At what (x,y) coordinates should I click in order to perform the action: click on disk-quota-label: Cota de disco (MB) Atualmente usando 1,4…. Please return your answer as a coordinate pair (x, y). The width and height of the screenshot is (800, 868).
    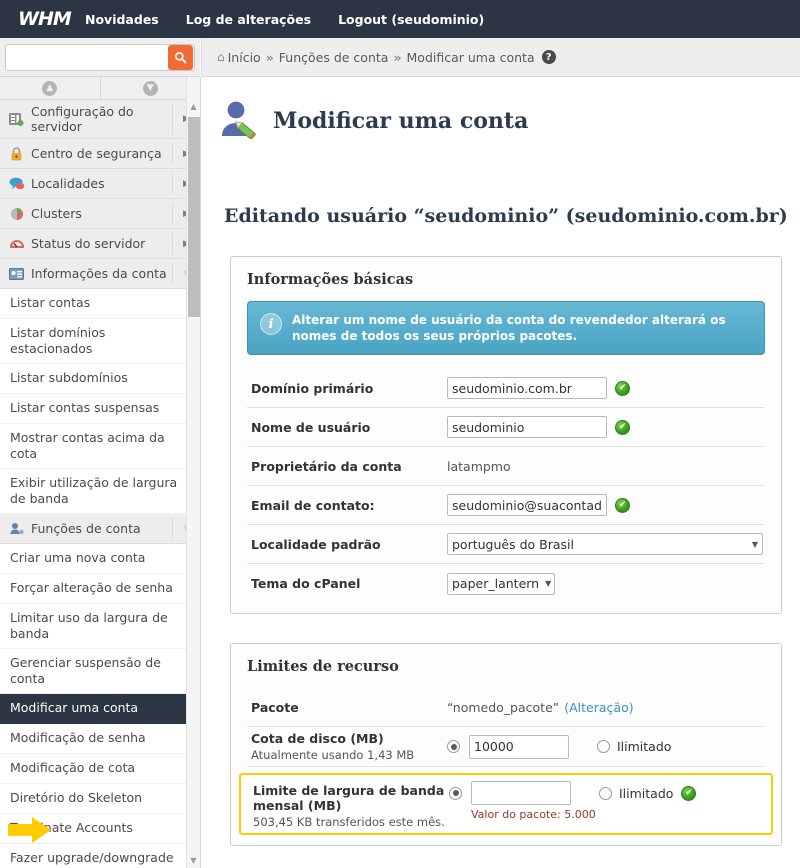
    Looking at the image, I should click on (347, 746).